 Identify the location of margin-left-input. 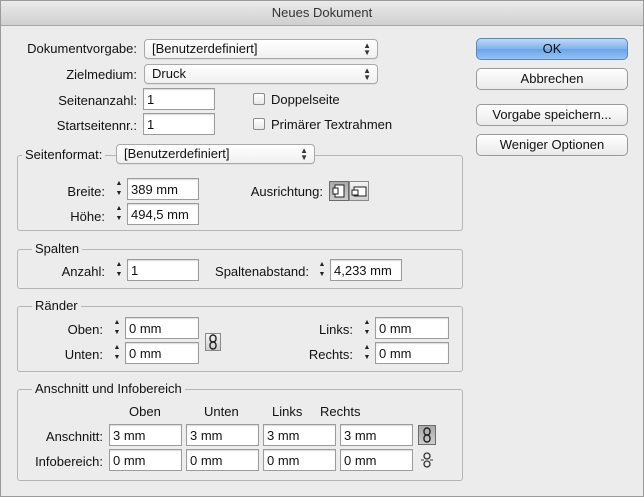
(412, 328).